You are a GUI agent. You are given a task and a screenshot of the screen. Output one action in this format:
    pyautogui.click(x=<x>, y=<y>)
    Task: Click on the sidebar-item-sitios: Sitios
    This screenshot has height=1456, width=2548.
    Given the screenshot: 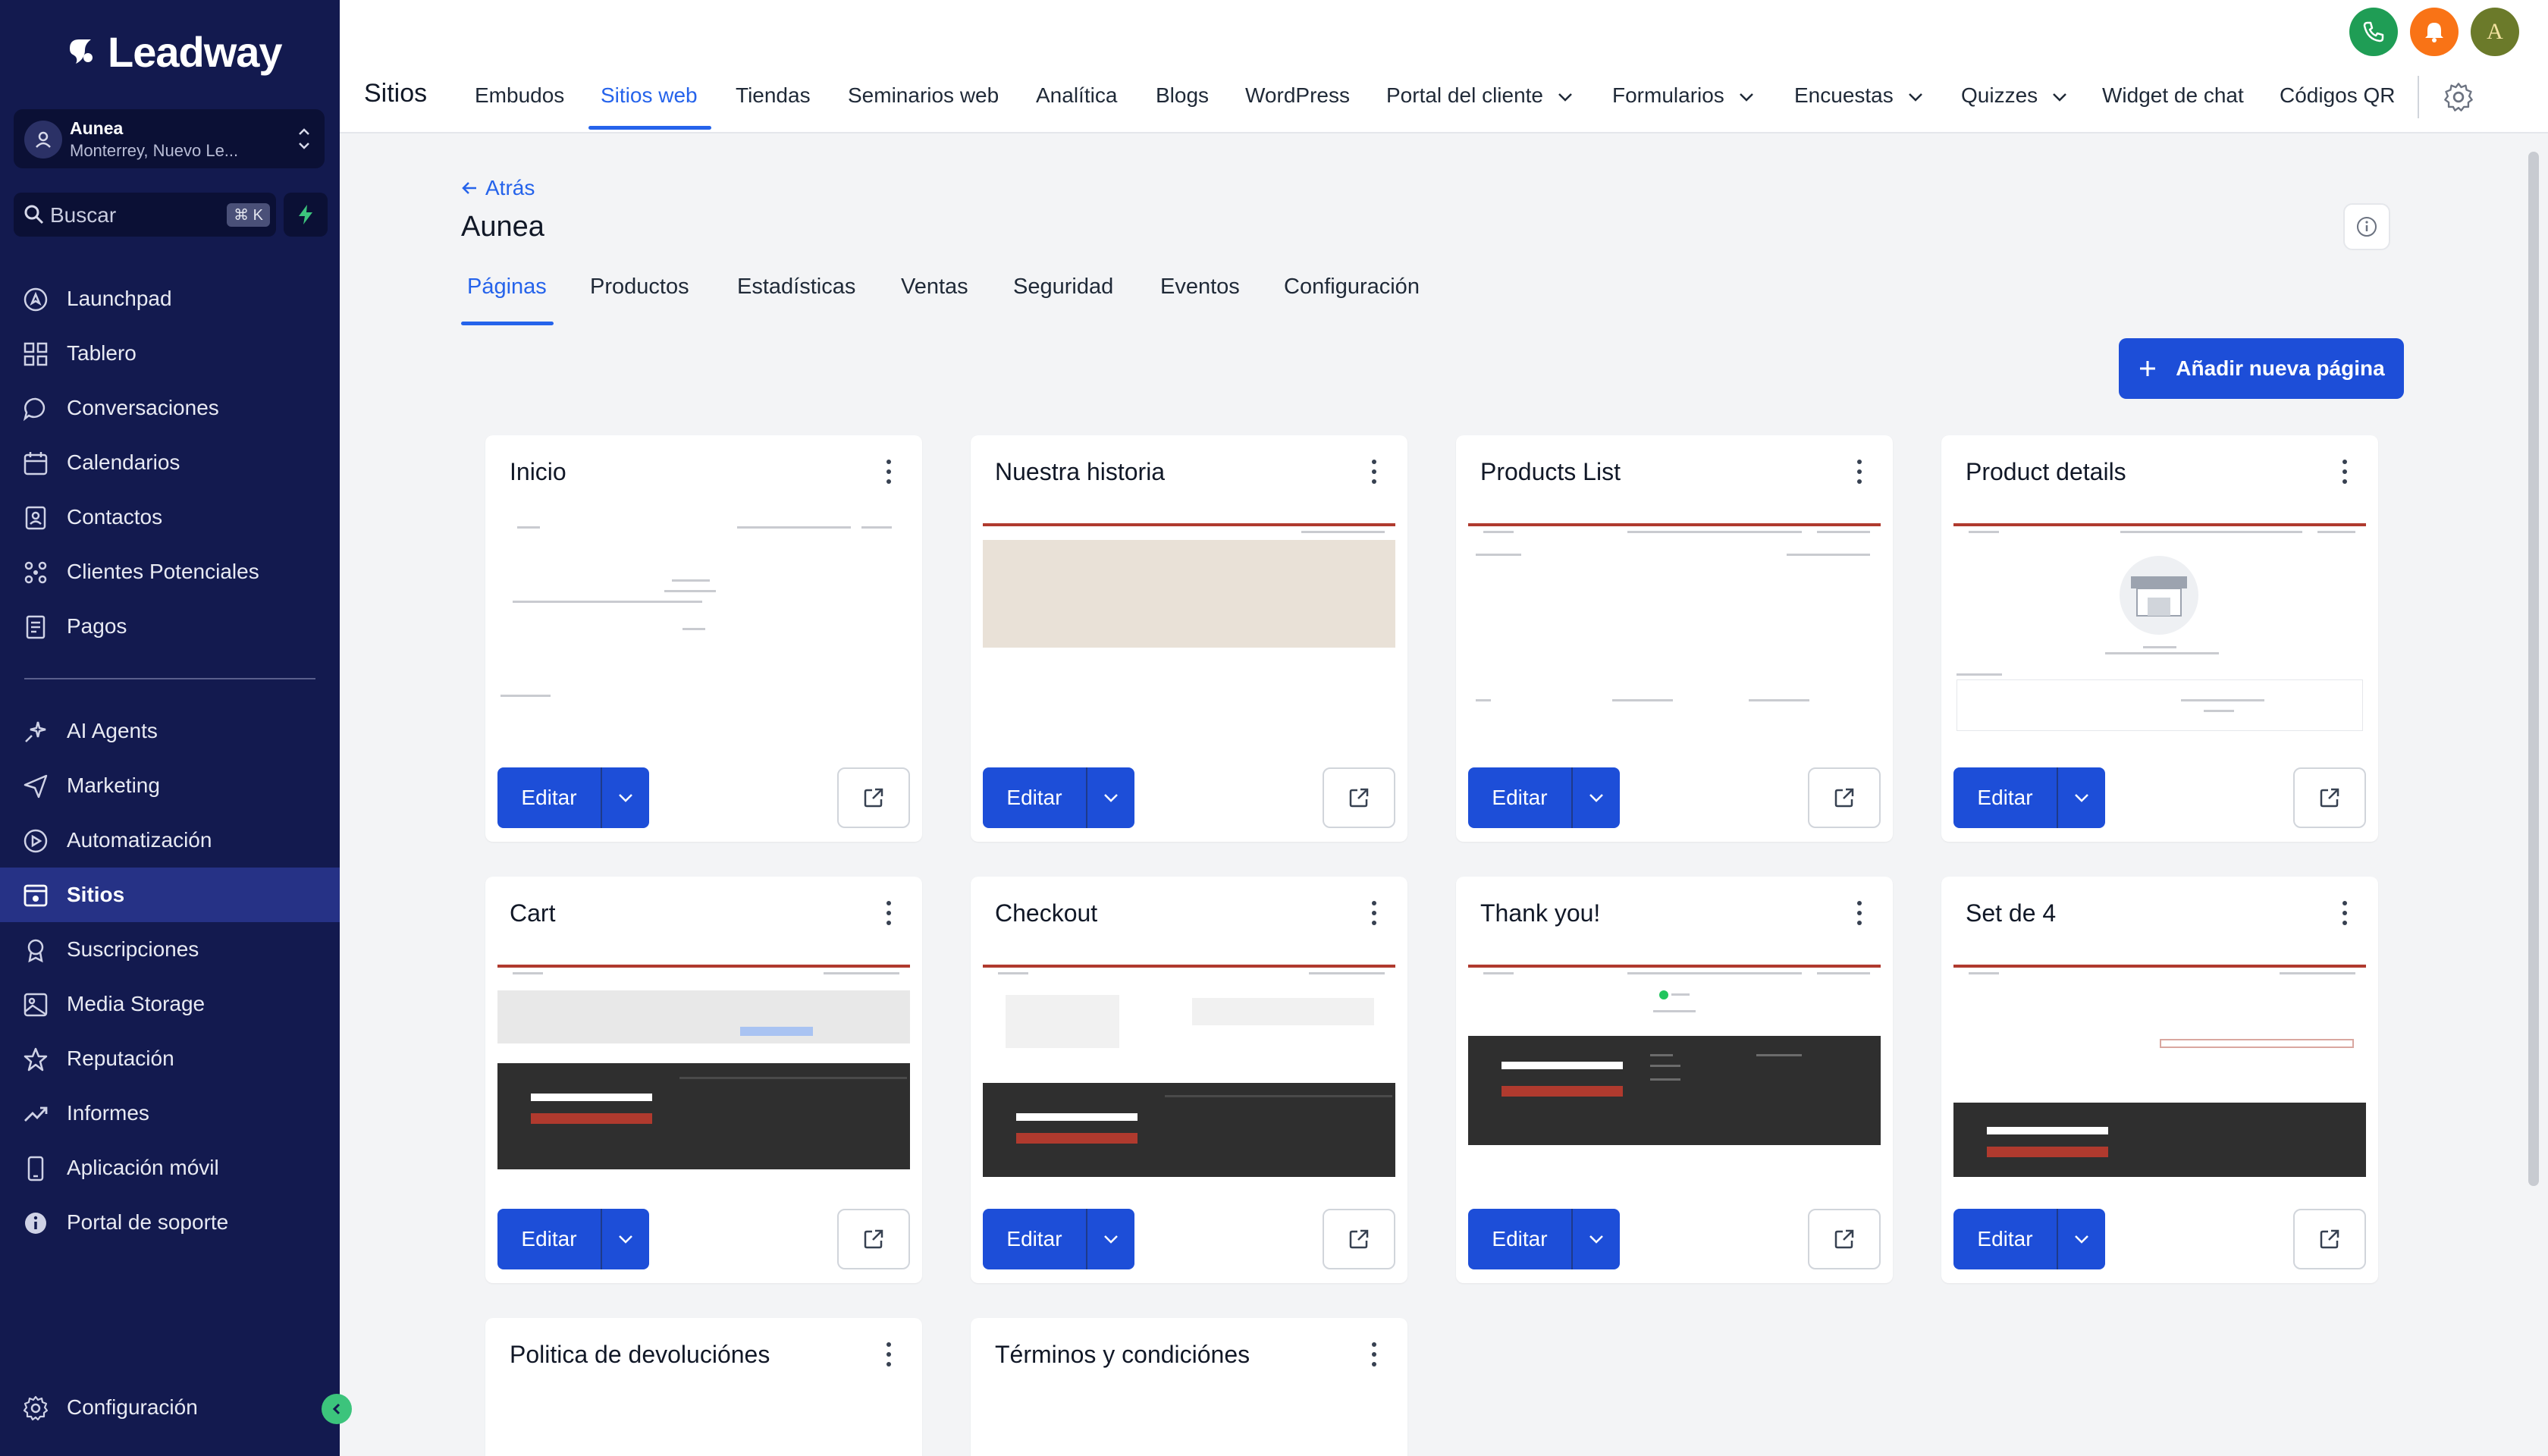 What is the action you would take?
    pyautogui.click(x=170, y=895)
    